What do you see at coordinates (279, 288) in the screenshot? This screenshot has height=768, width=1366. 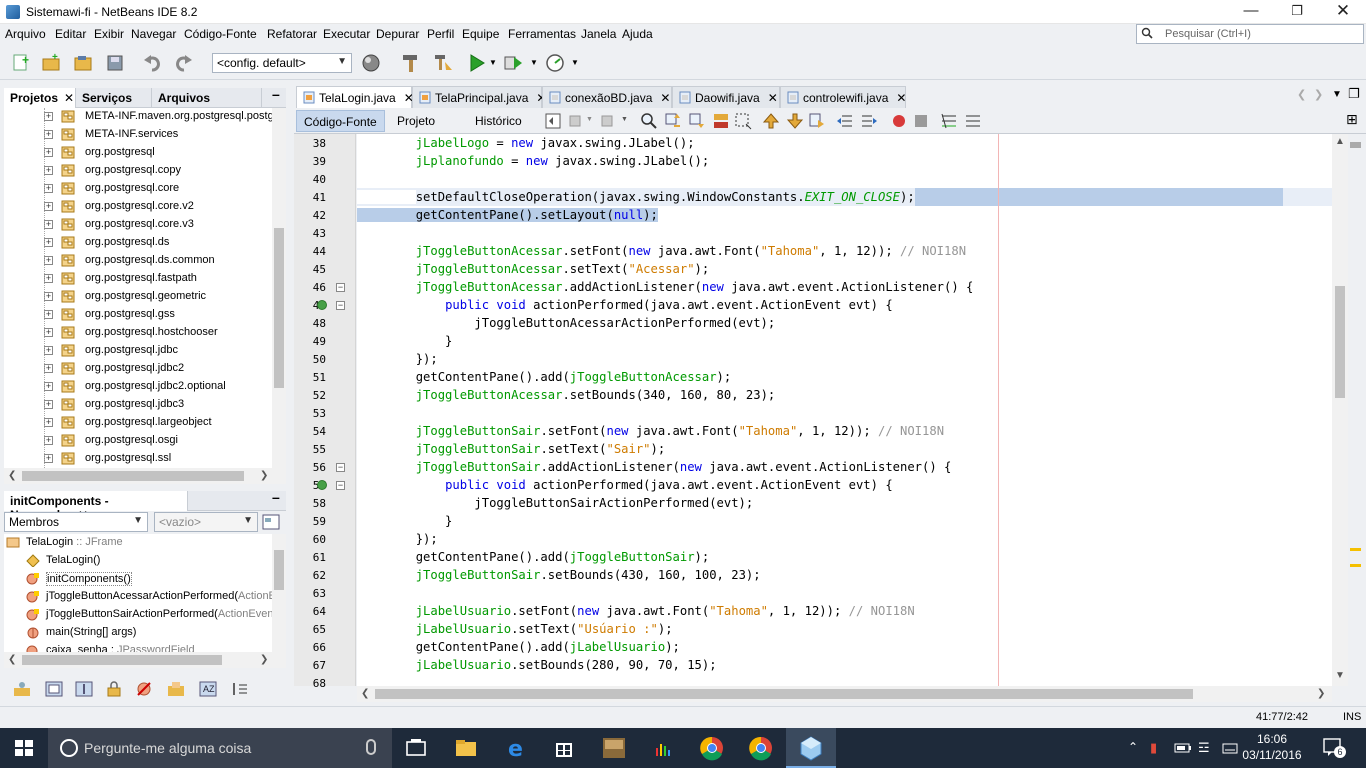 I see `projects-scrollbar` at bounding box center [279, 288].